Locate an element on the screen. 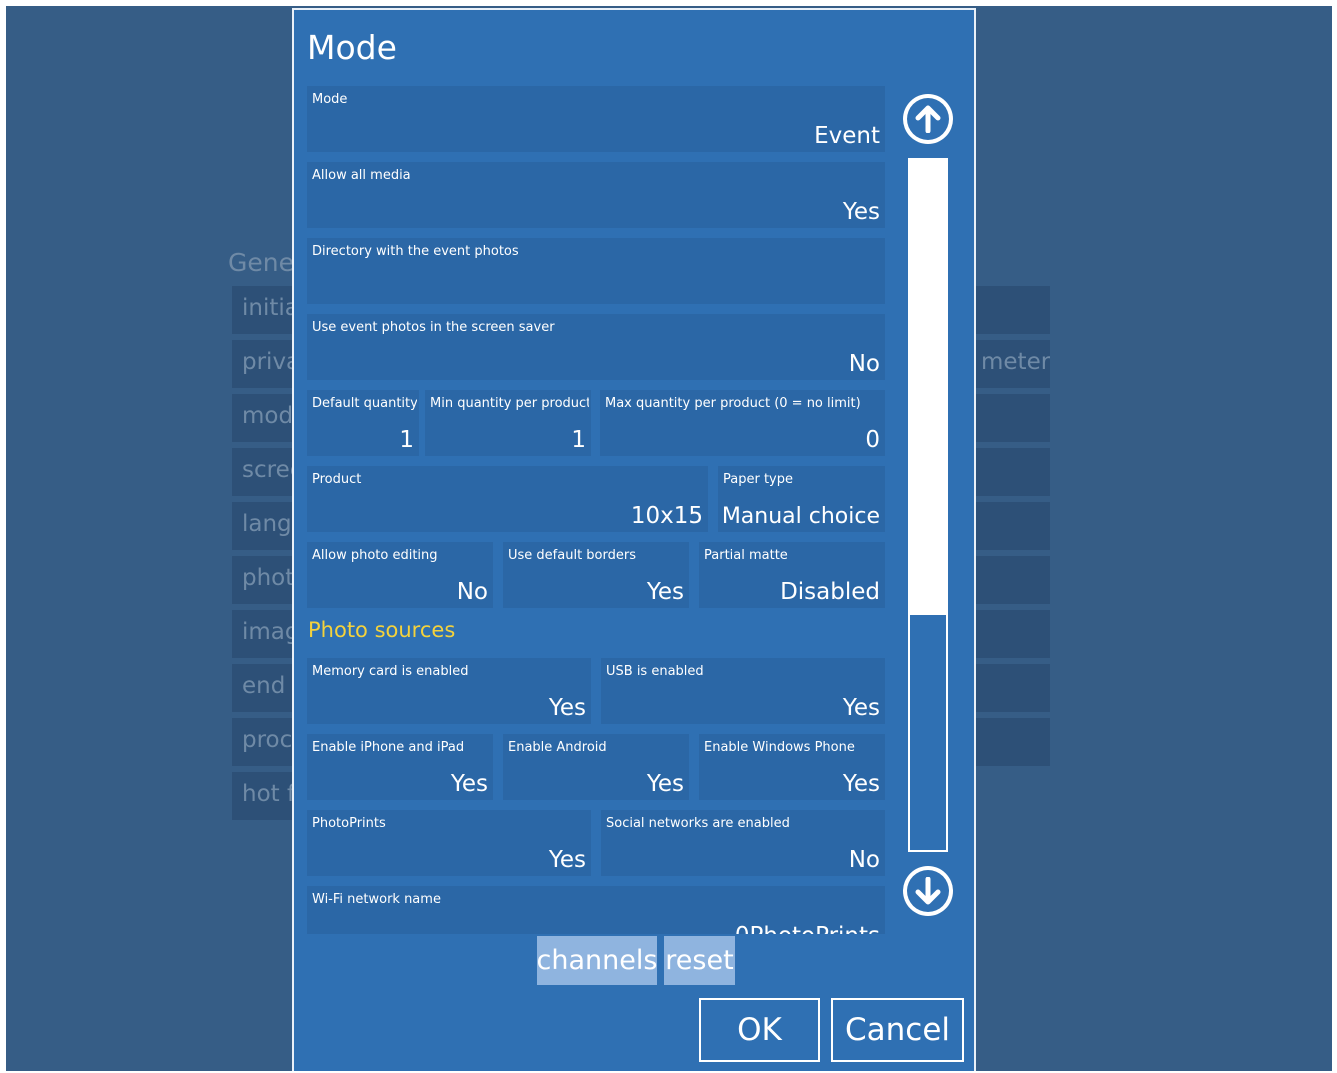 The width and height of the screenshot is (1337, 1073). scrollbar-track is located at coordinates (928, 505).